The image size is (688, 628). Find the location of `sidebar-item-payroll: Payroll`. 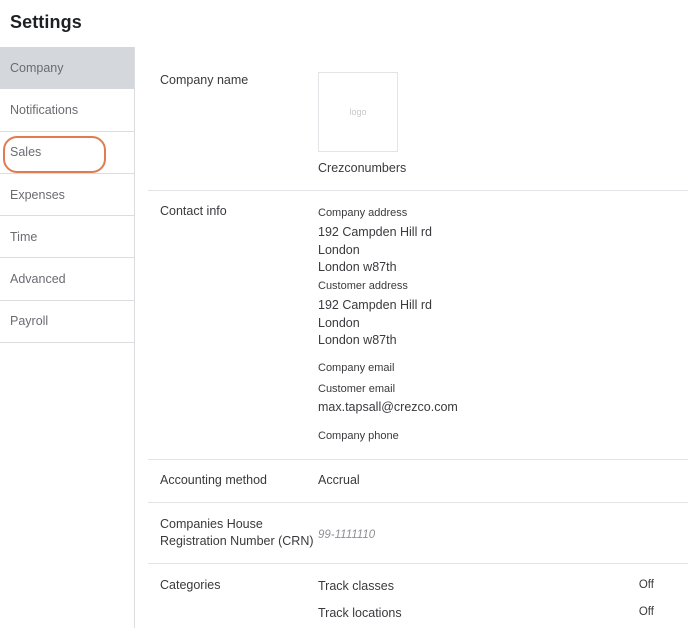

sidebar-item-payroll: Payroll is located at coordinates (67, 322).